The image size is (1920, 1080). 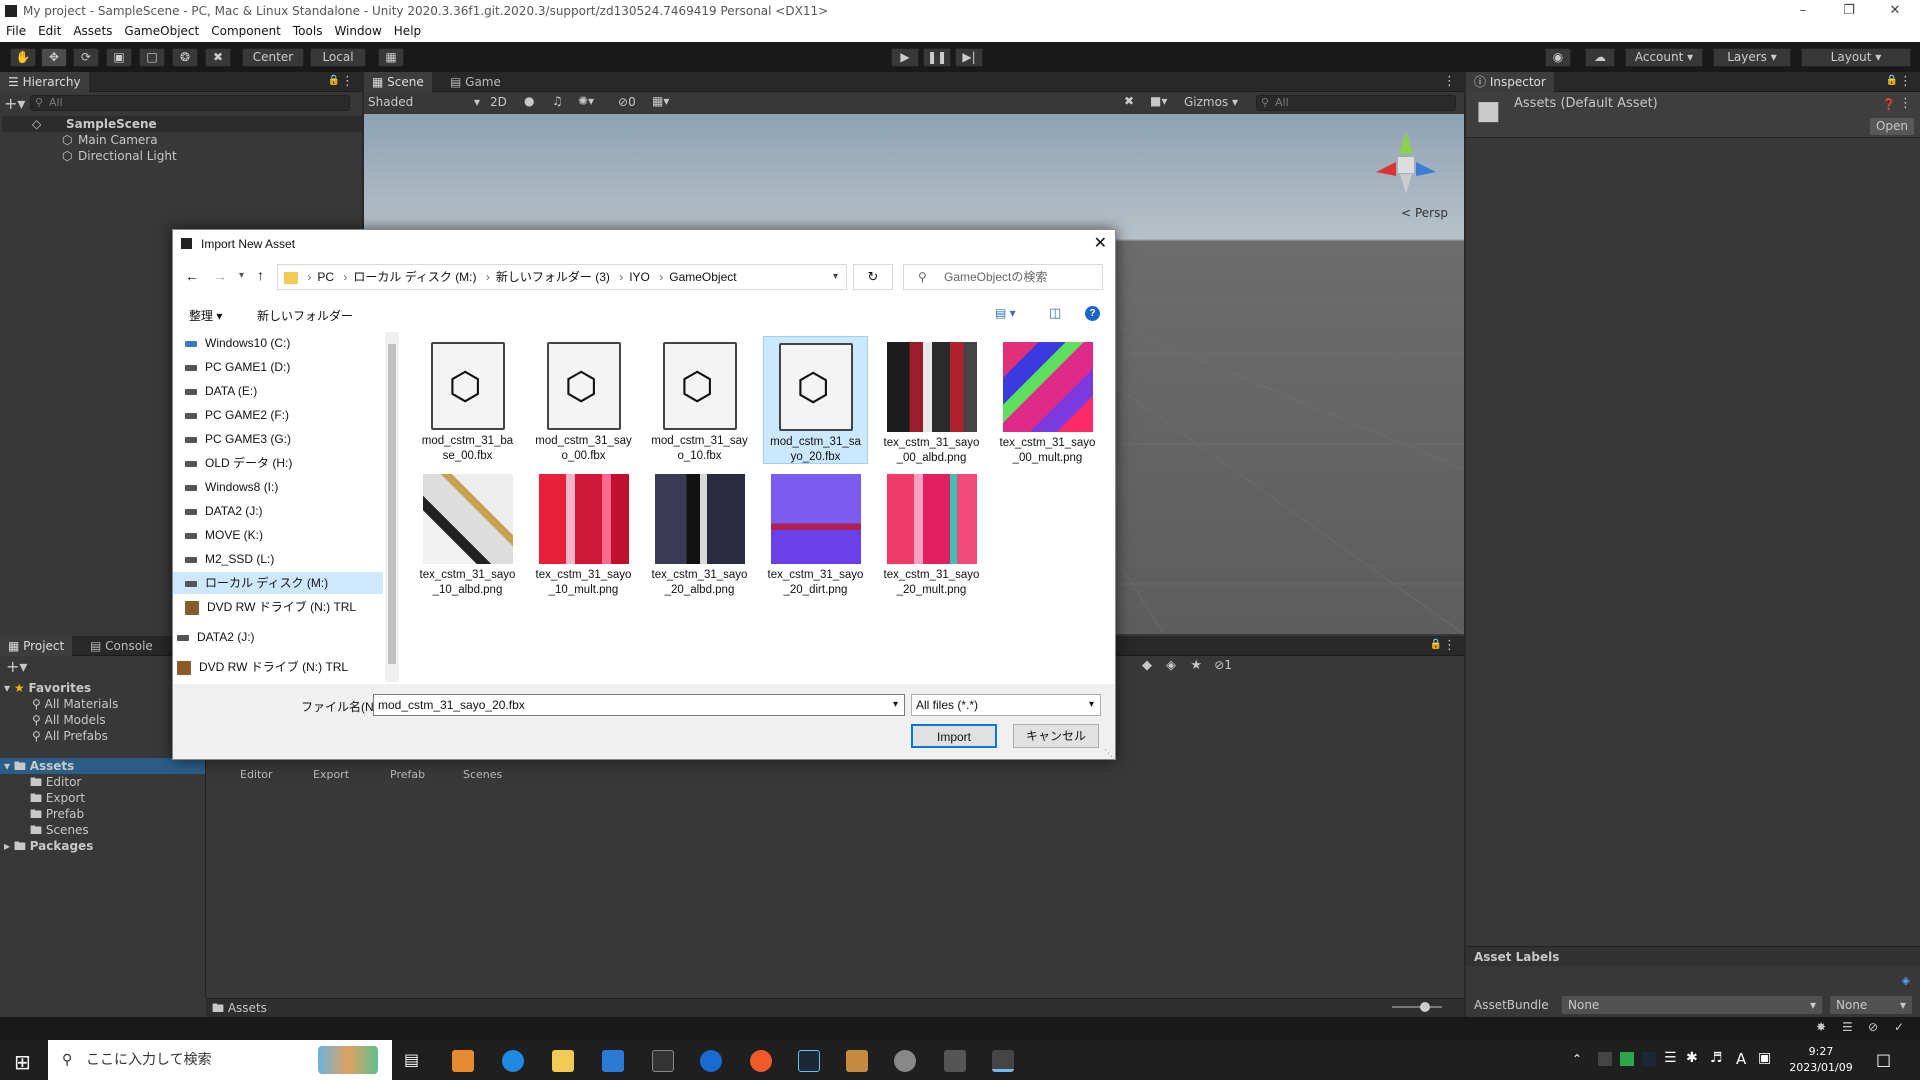 What do you see at coordinates (1873, 1027) in the screenshot?
I see `auto-generate-icon: ⊘` at bounding box center [1873, 1027].